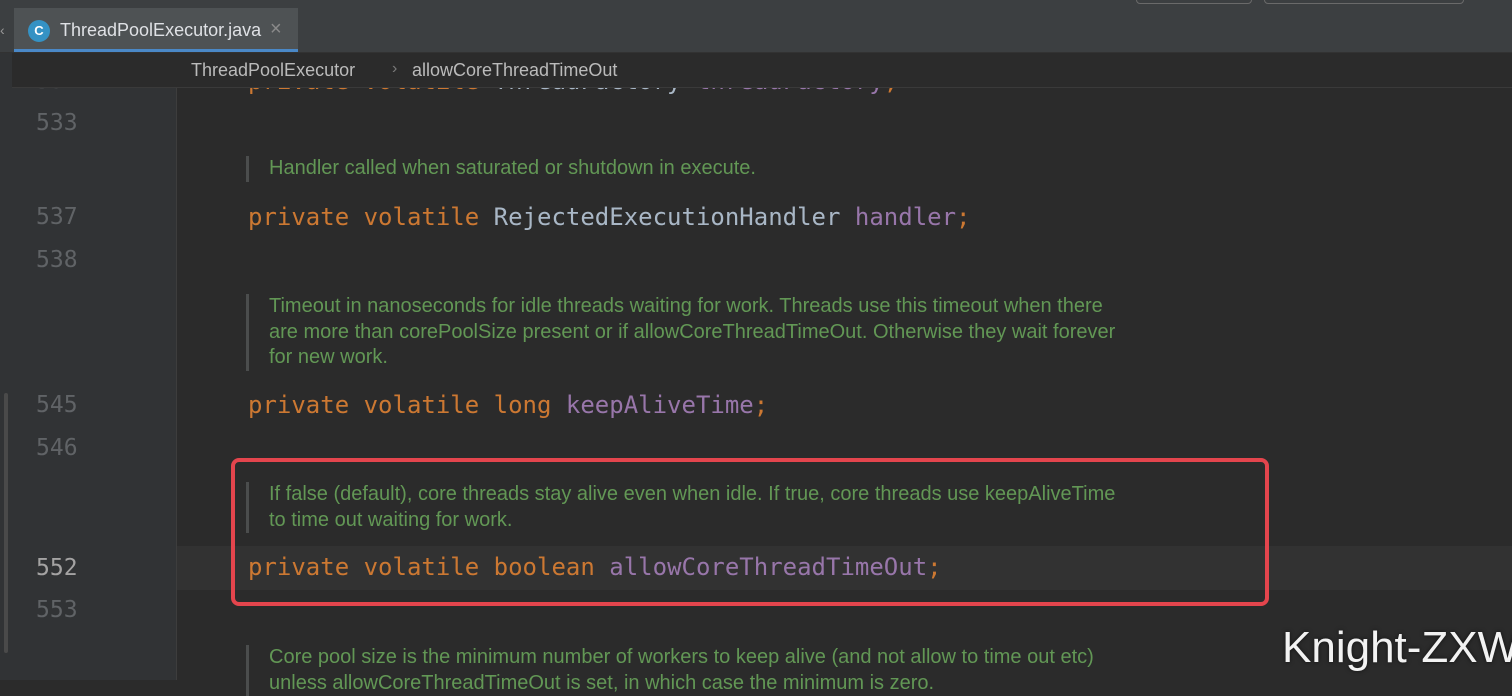  I want to click on breadcrumb-class: ThreadPoolExecutor, so click(273, 70).